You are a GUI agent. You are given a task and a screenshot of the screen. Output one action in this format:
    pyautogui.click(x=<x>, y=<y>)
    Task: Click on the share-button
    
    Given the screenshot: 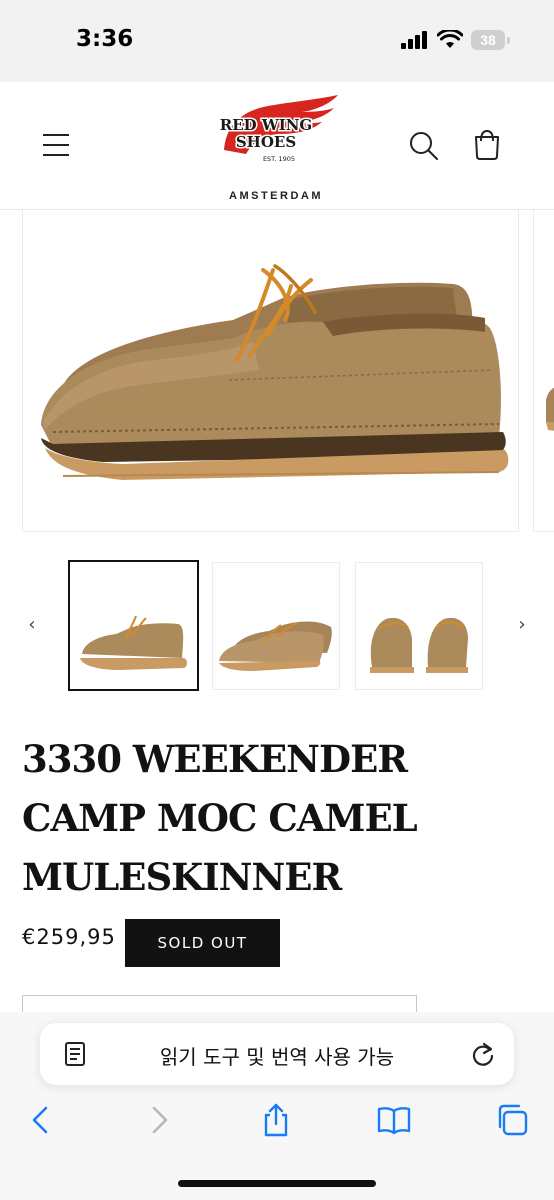 What is the action you would take?
    pyautogui.click(x=276, y=1120)
    